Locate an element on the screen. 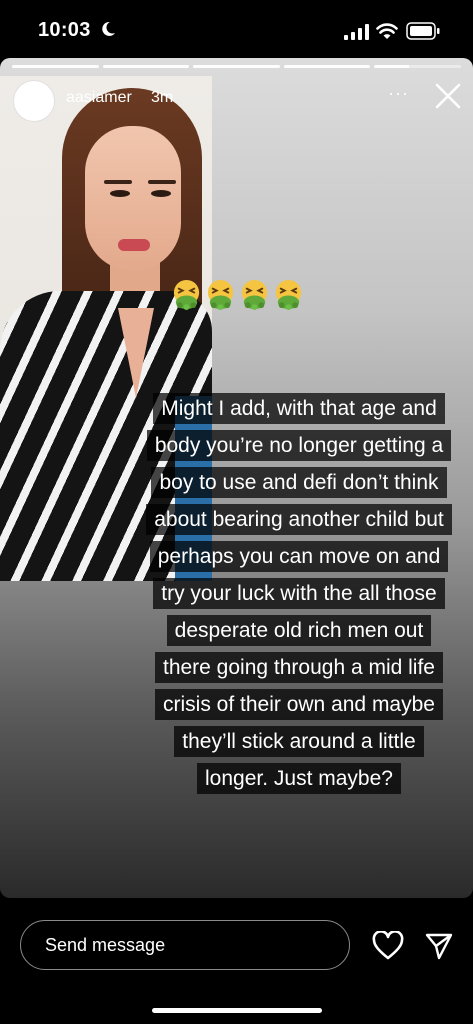  story-username: aasiamer is located at coordinates (99, 98).